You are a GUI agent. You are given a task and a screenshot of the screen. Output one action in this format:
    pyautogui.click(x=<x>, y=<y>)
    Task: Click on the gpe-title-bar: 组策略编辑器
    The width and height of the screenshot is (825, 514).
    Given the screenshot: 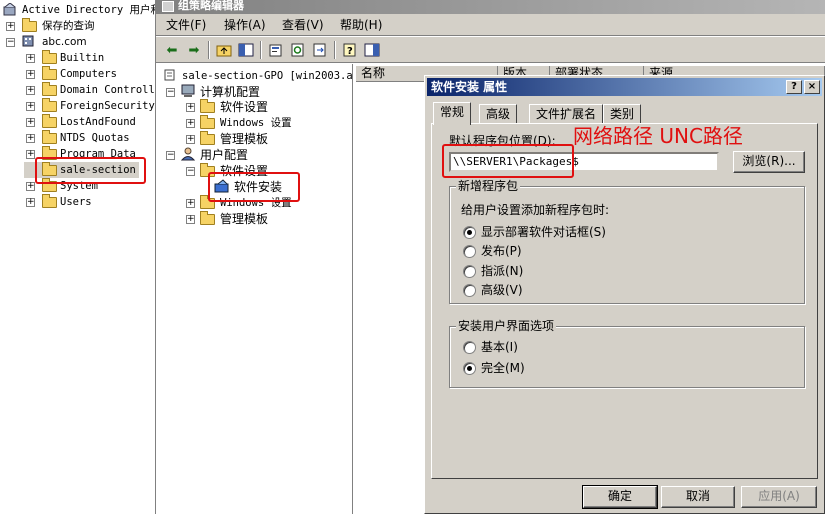 What is the action you would take?
    pyautogui.click(x=490, y=7)
    